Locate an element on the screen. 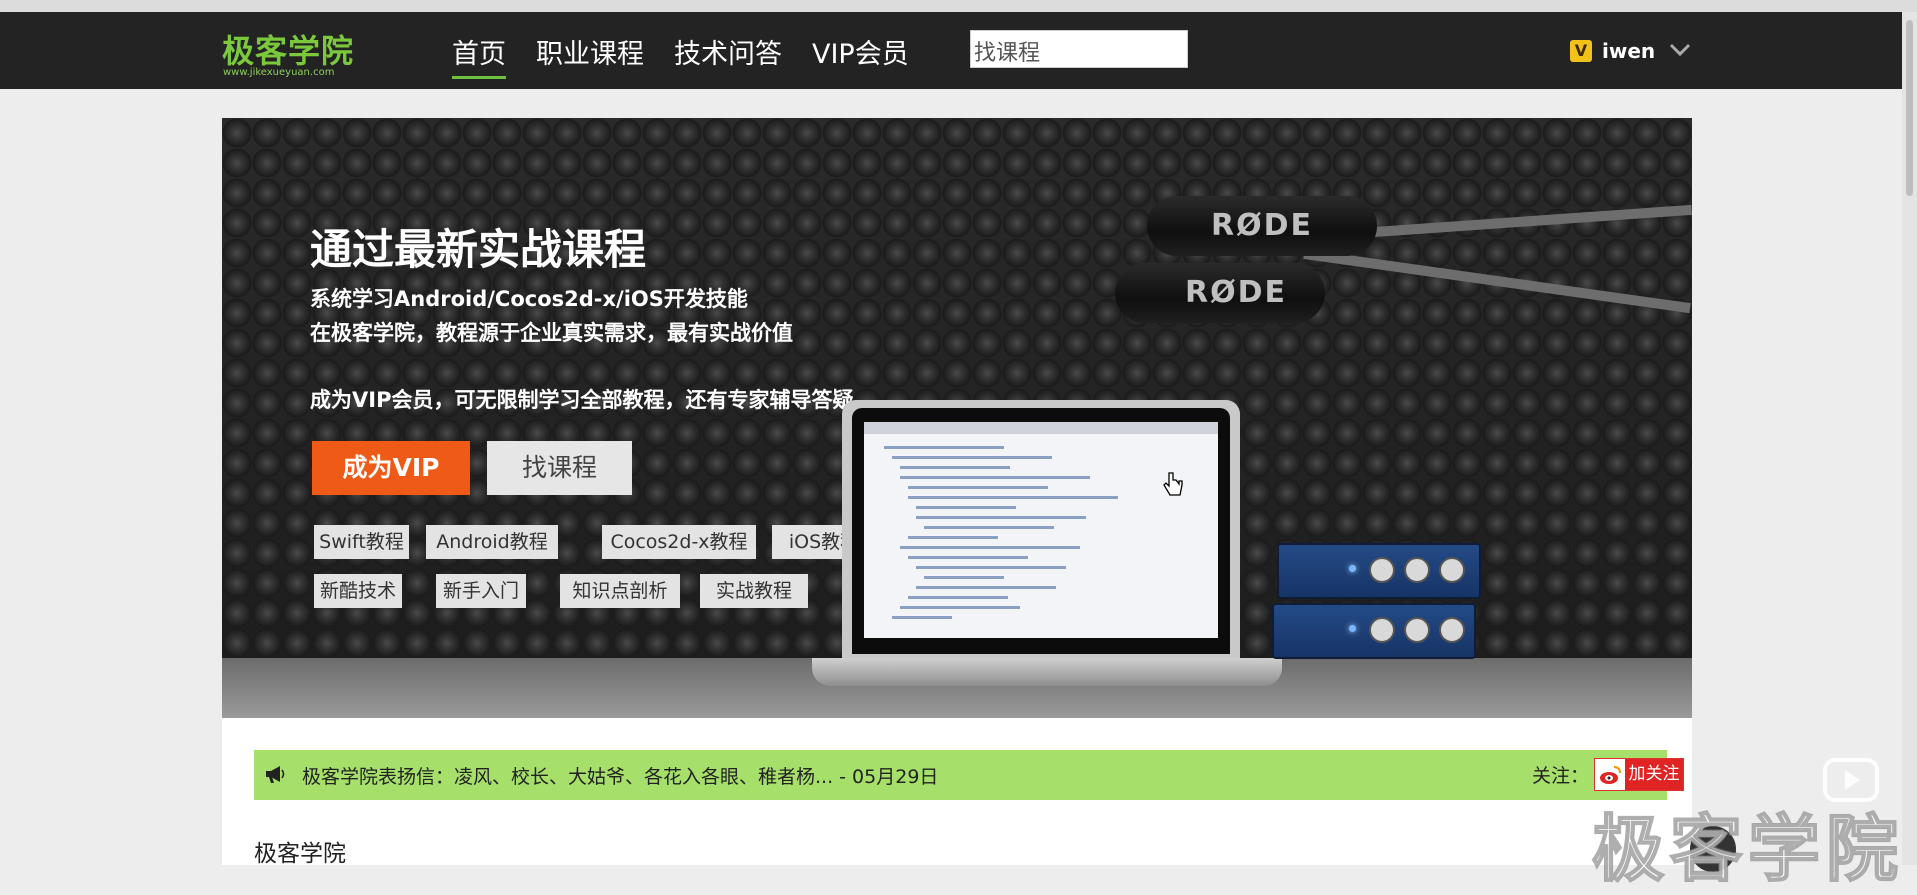 This screenshot has width=1917, height=895. banner-line-1: 系统学习Android/Cocos2d-x/iOS开发技能 is located at coordinates (529, 299).